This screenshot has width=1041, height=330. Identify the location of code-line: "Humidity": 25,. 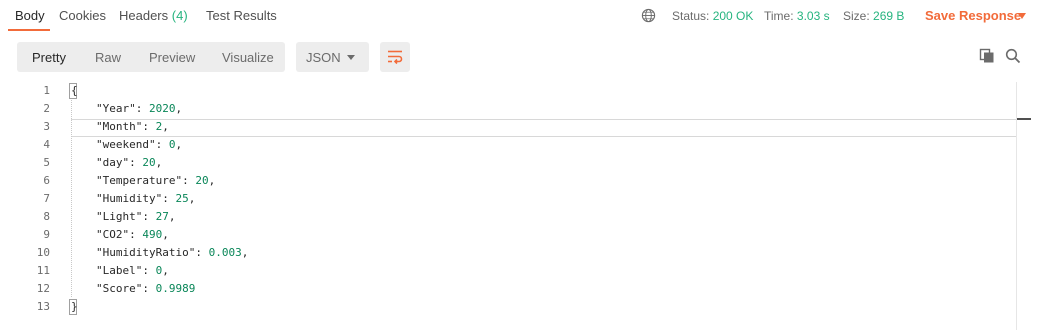
(145, 198).